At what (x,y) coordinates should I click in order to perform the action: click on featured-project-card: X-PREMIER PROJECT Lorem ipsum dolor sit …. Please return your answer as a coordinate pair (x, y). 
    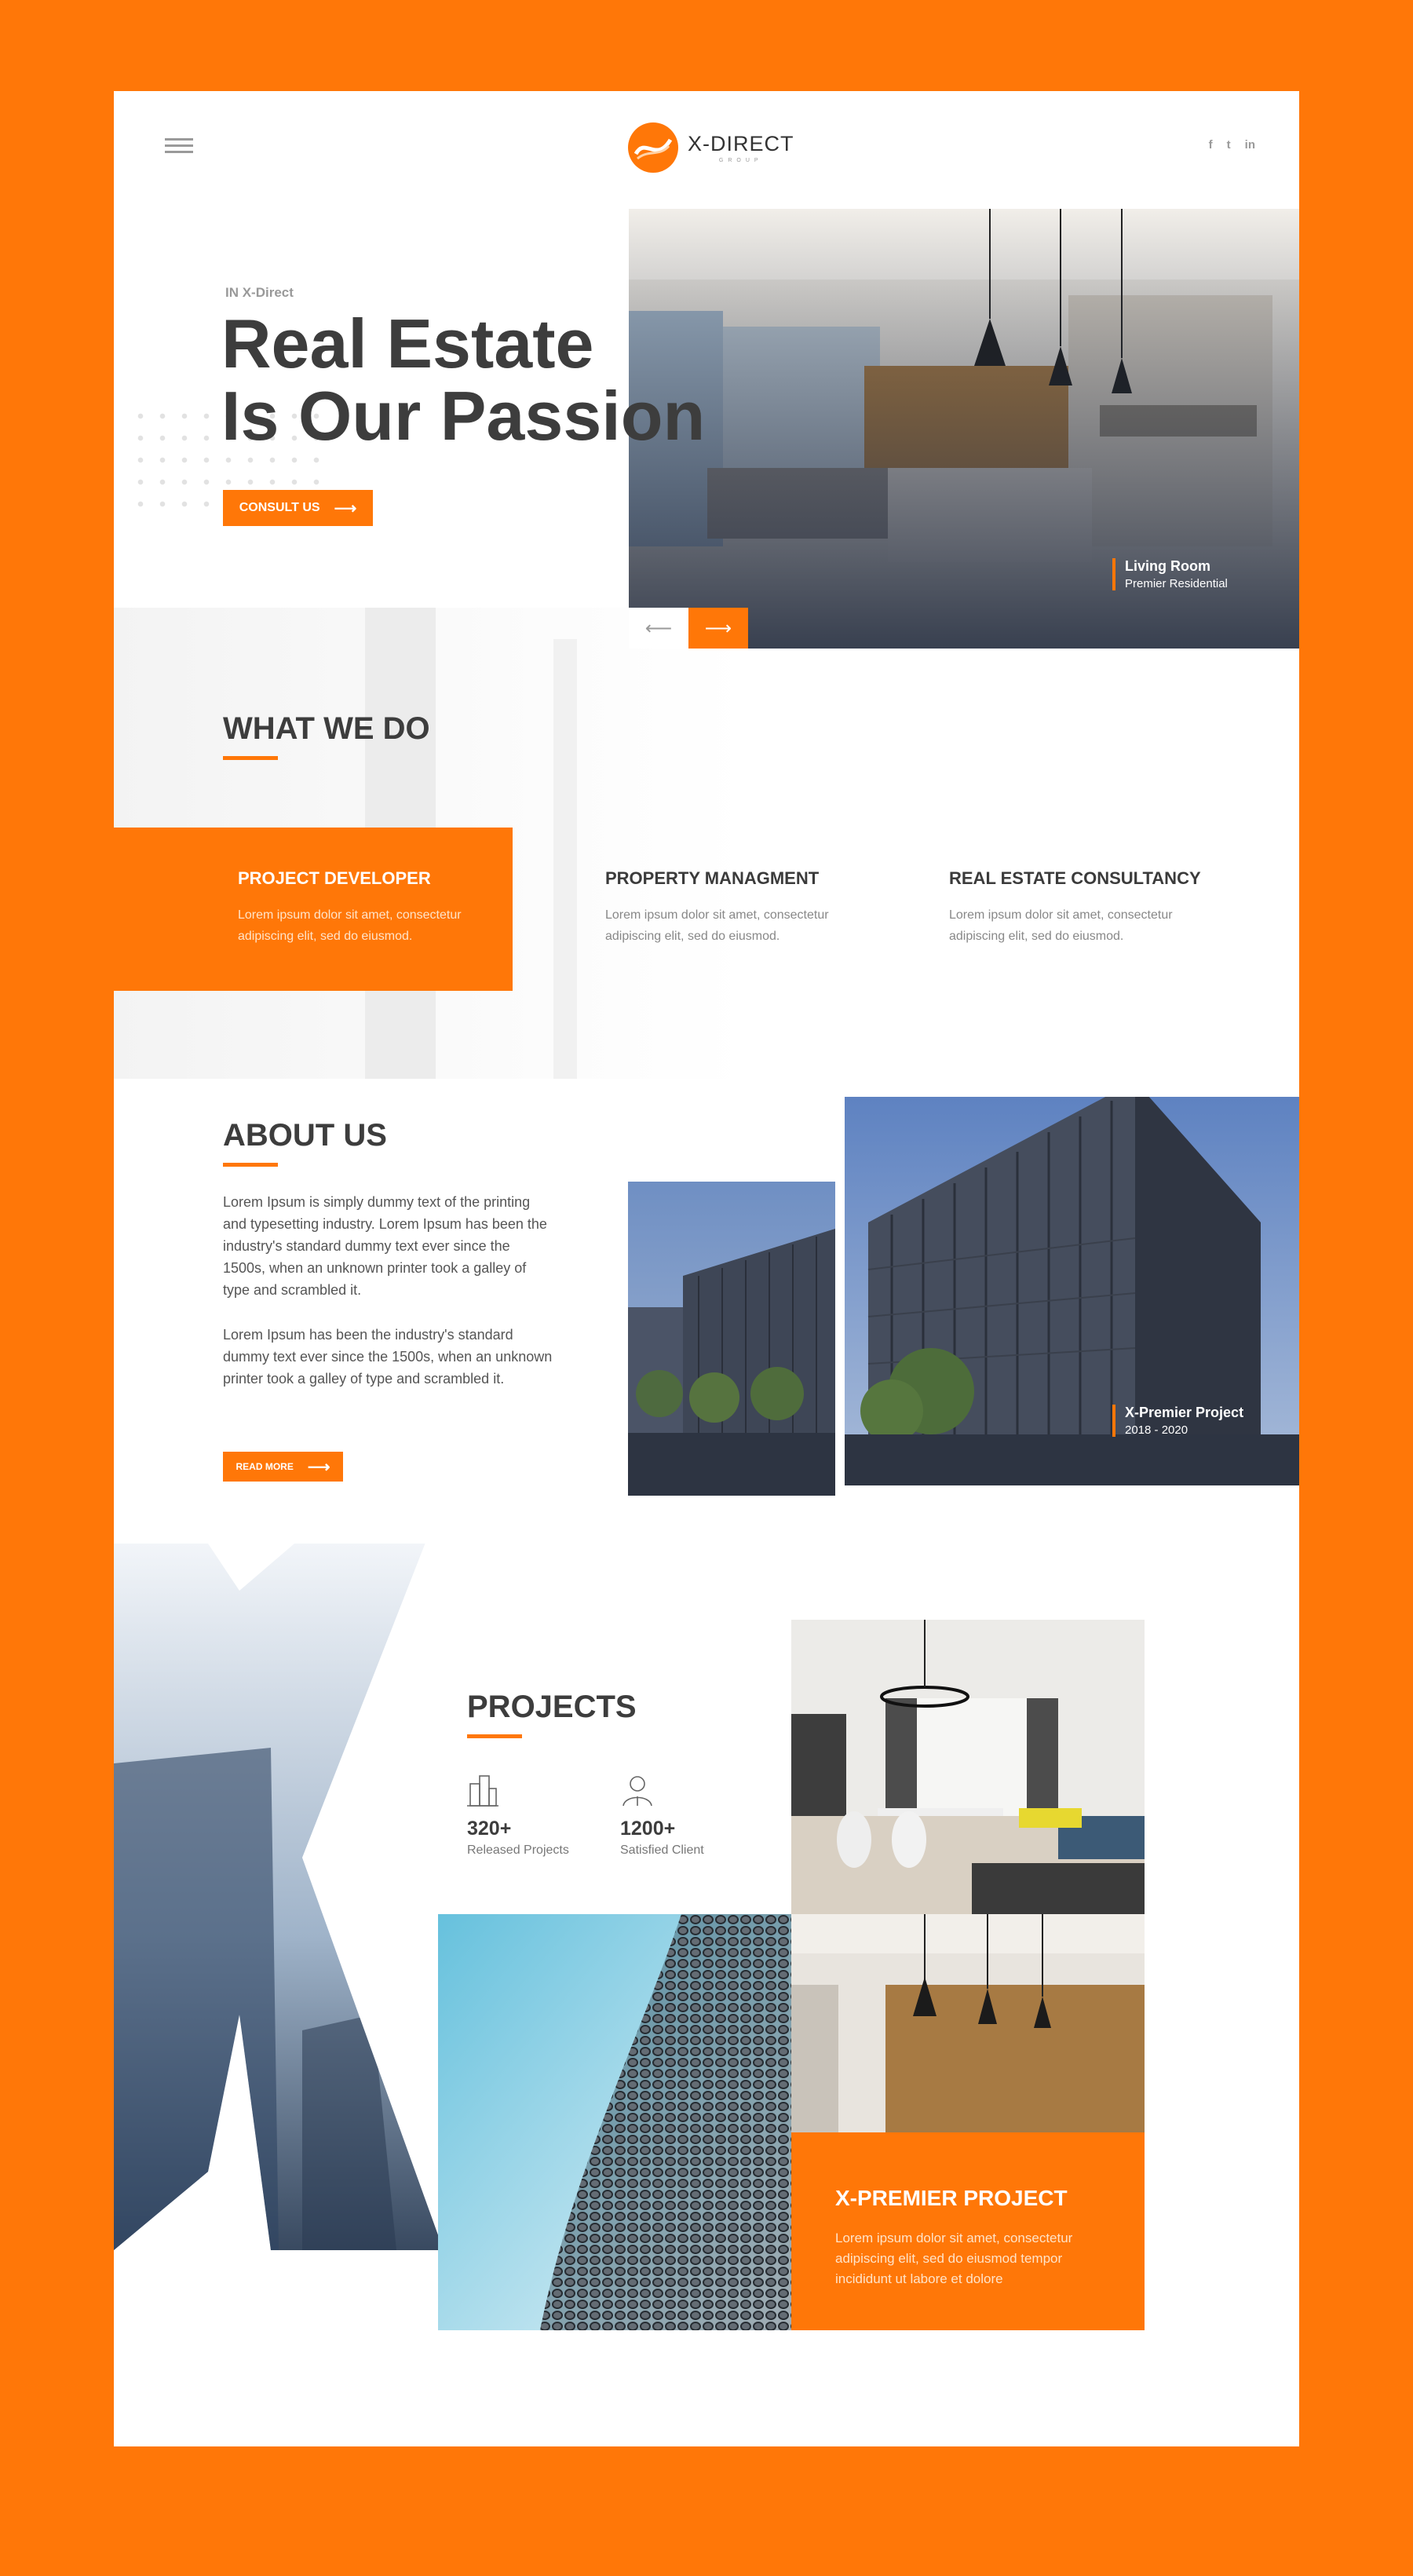
    Looking at the image, I should click on (968, 2231).